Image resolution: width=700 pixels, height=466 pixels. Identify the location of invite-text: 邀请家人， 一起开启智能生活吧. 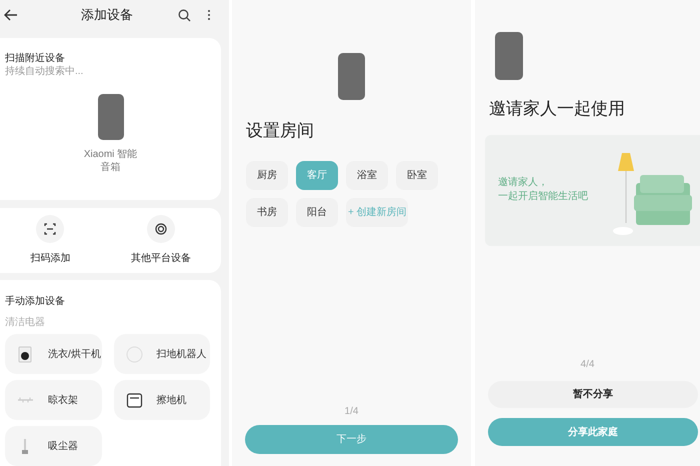
(543, 190).